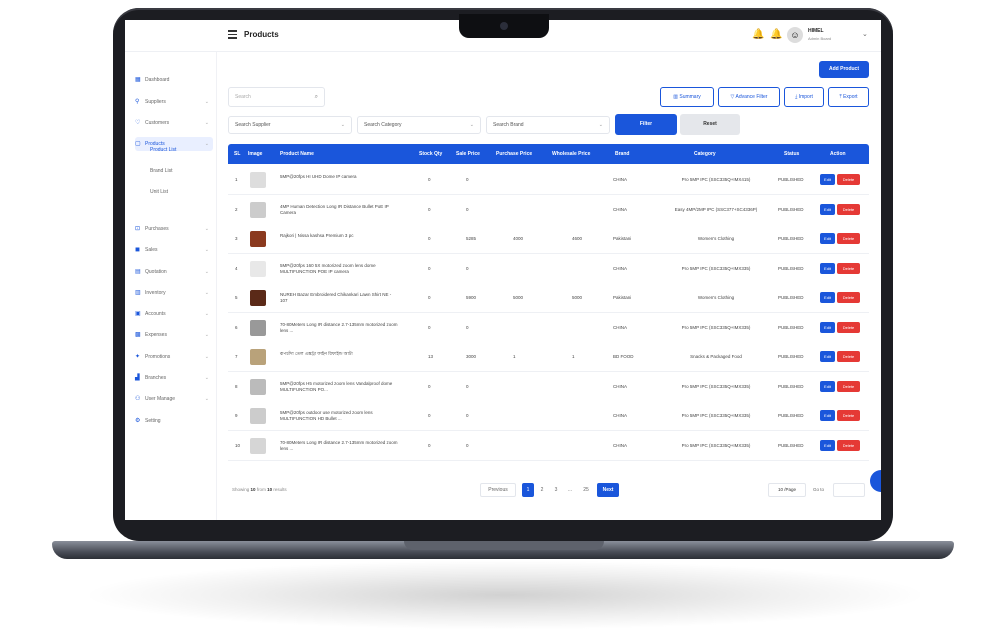 The width and height of the screenshot is (1008, 635). I want to click on sidebar-item-promotions: ✦ Promotions ⌄, so click(174, 357).